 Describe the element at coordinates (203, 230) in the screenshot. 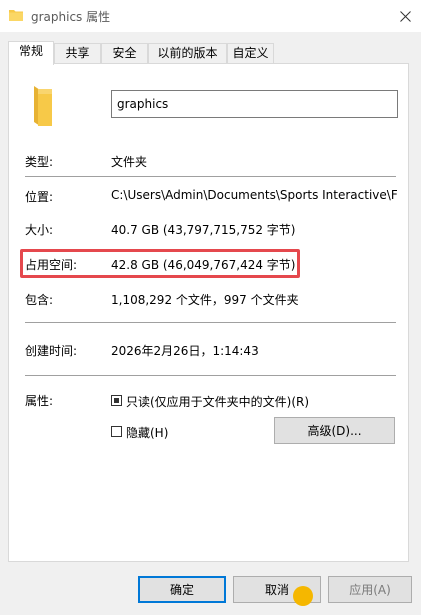

I see `size-value: 40.7 GB (43,797,715,752 字节)` at that location.